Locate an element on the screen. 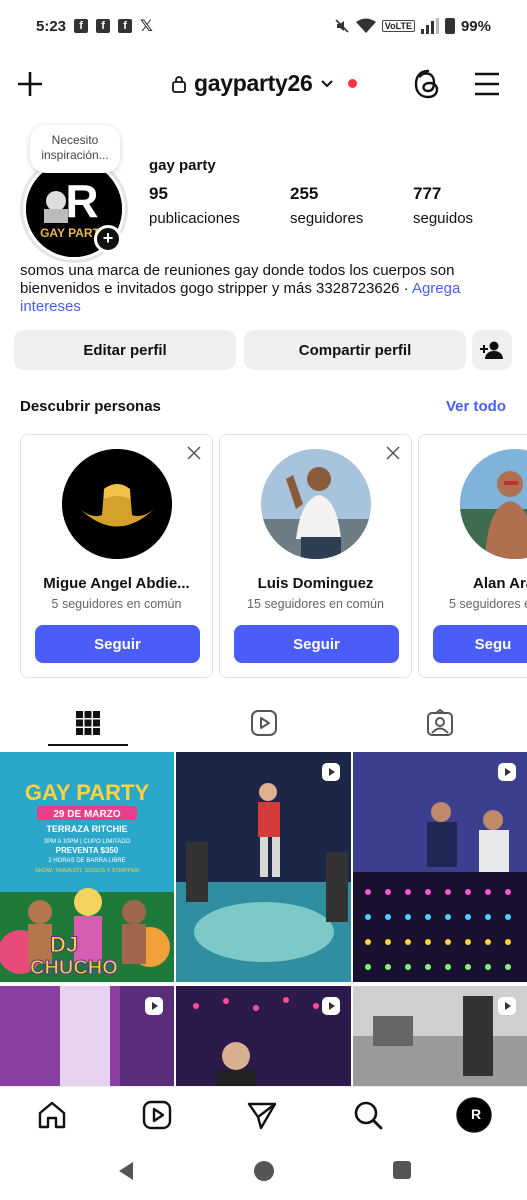 The height and width of the screenshot is (1200, 527). suggestion-name: Alan Ara is located at coordinates (500, 583).